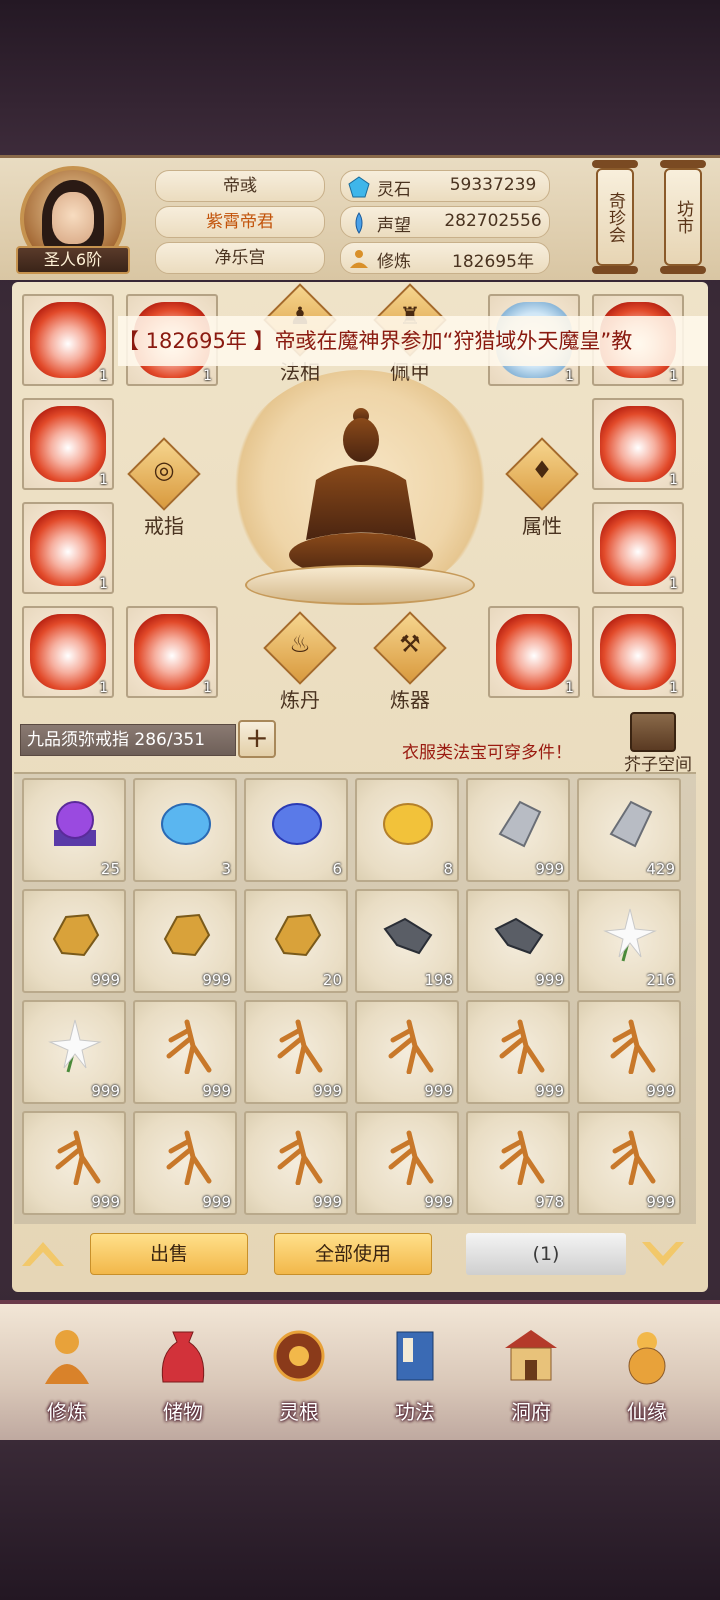 This screenshot has height=1600, width=720. What do you see at coordinates (653, 732) in the screenshot?
I see `chest-icon` at bounding box center [653, 732].